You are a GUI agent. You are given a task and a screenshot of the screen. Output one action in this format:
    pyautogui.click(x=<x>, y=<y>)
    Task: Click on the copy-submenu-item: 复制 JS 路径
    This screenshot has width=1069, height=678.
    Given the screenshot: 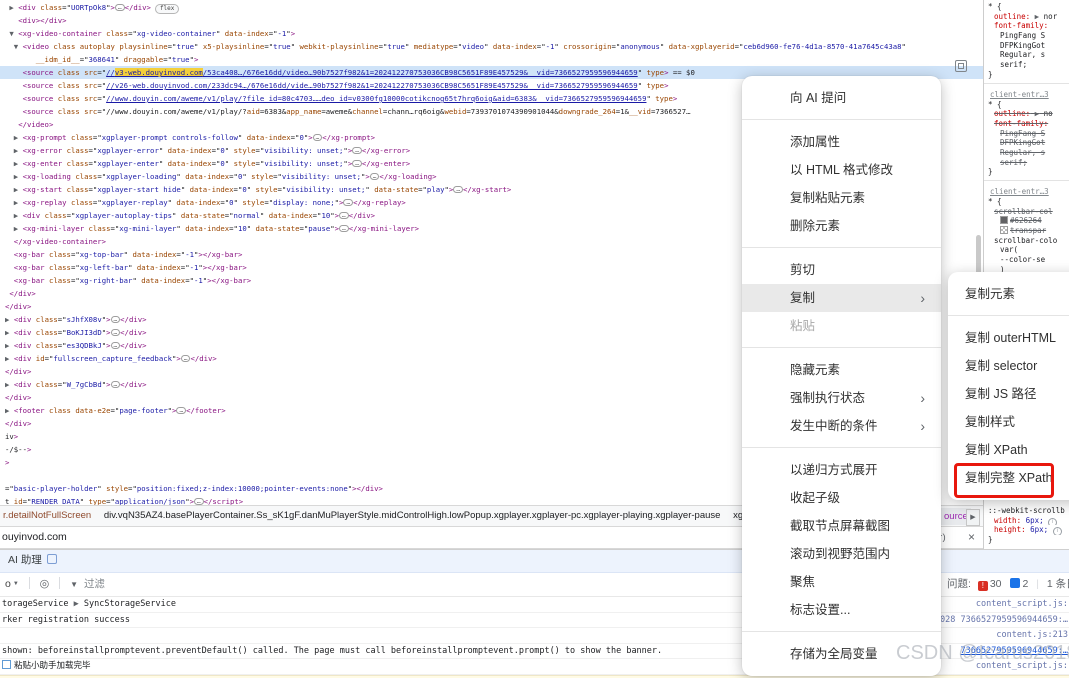 What is the action you would take?
    pyautogui.click(x=1008, y=394)
    